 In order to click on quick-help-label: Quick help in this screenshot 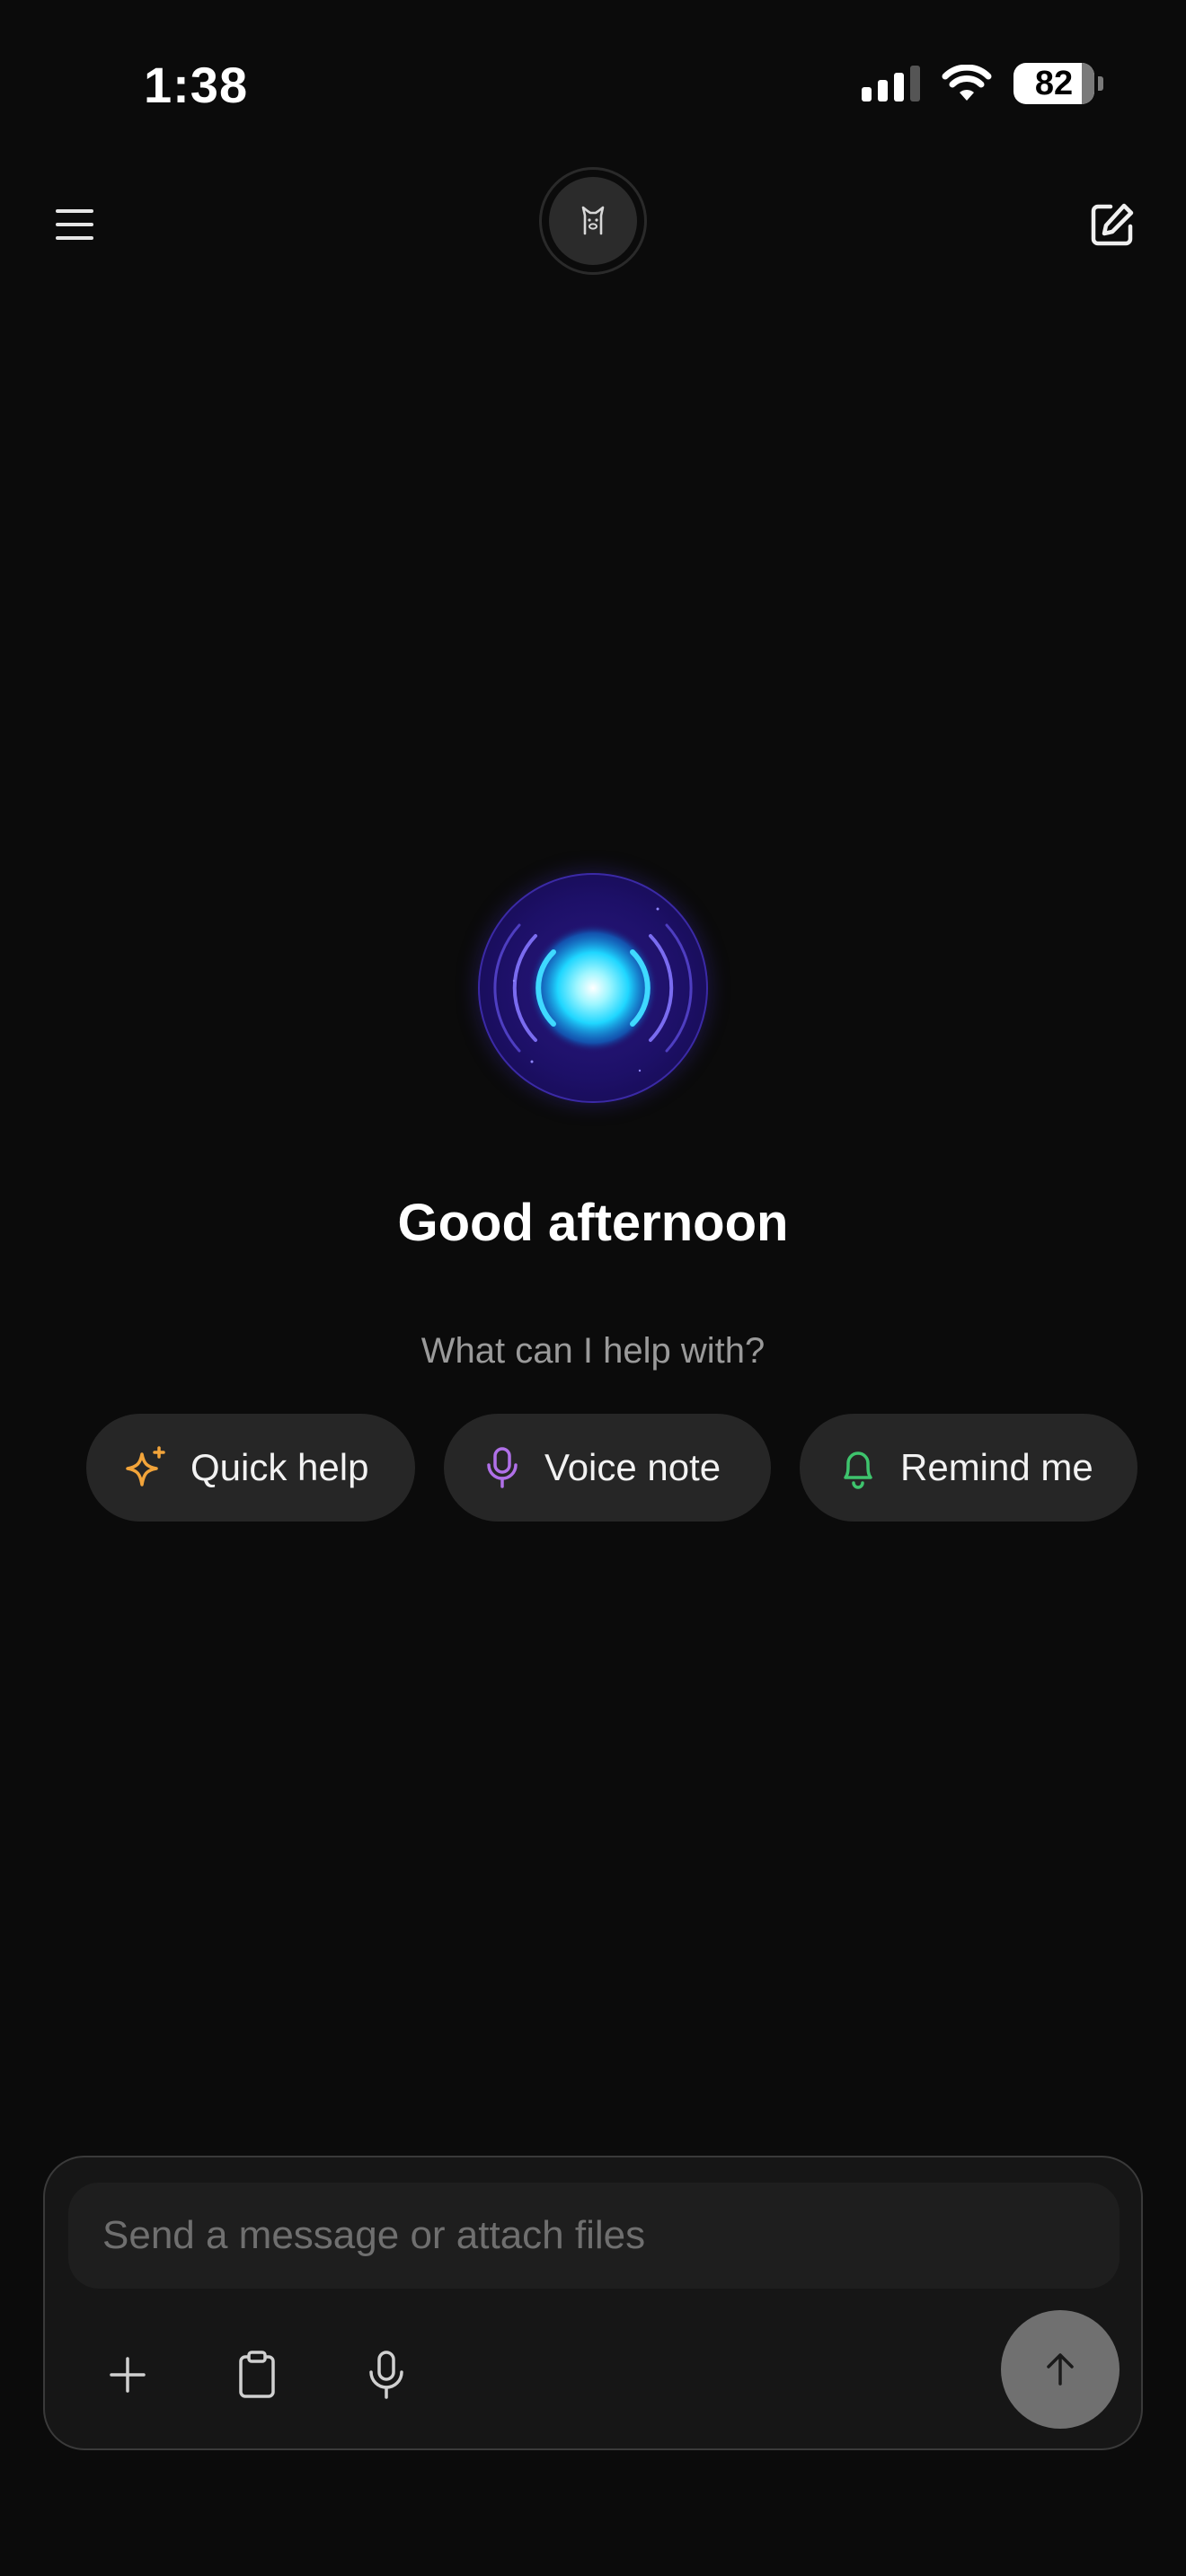, I will do `click(279, 1467)`.